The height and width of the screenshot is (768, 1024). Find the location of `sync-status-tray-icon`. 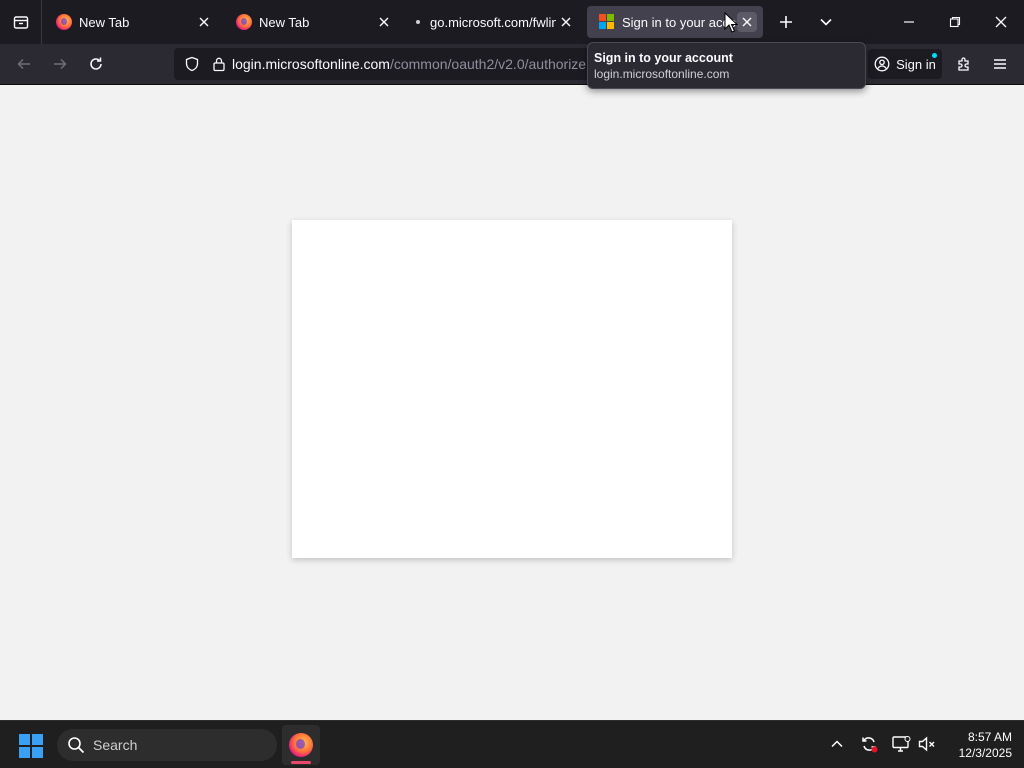

sync-status-tray-icon is located at coordinates (869, 744).